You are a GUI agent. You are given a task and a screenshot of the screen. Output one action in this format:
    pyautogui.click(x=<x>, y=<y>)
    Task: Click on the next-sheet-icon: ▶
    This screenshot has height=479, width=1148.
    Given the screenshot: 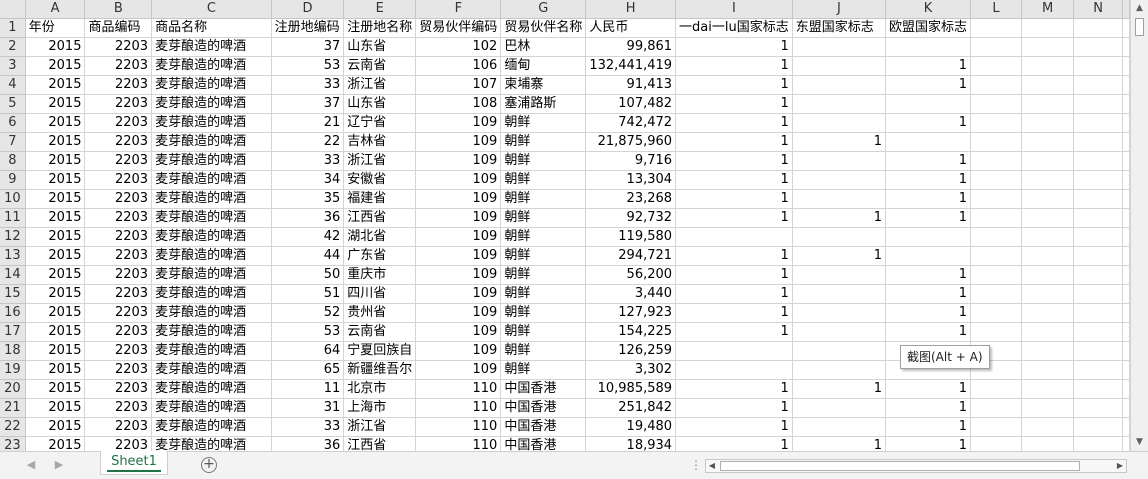 What is the action you would take?
    pyautogui.click(x=59, y=465)
    